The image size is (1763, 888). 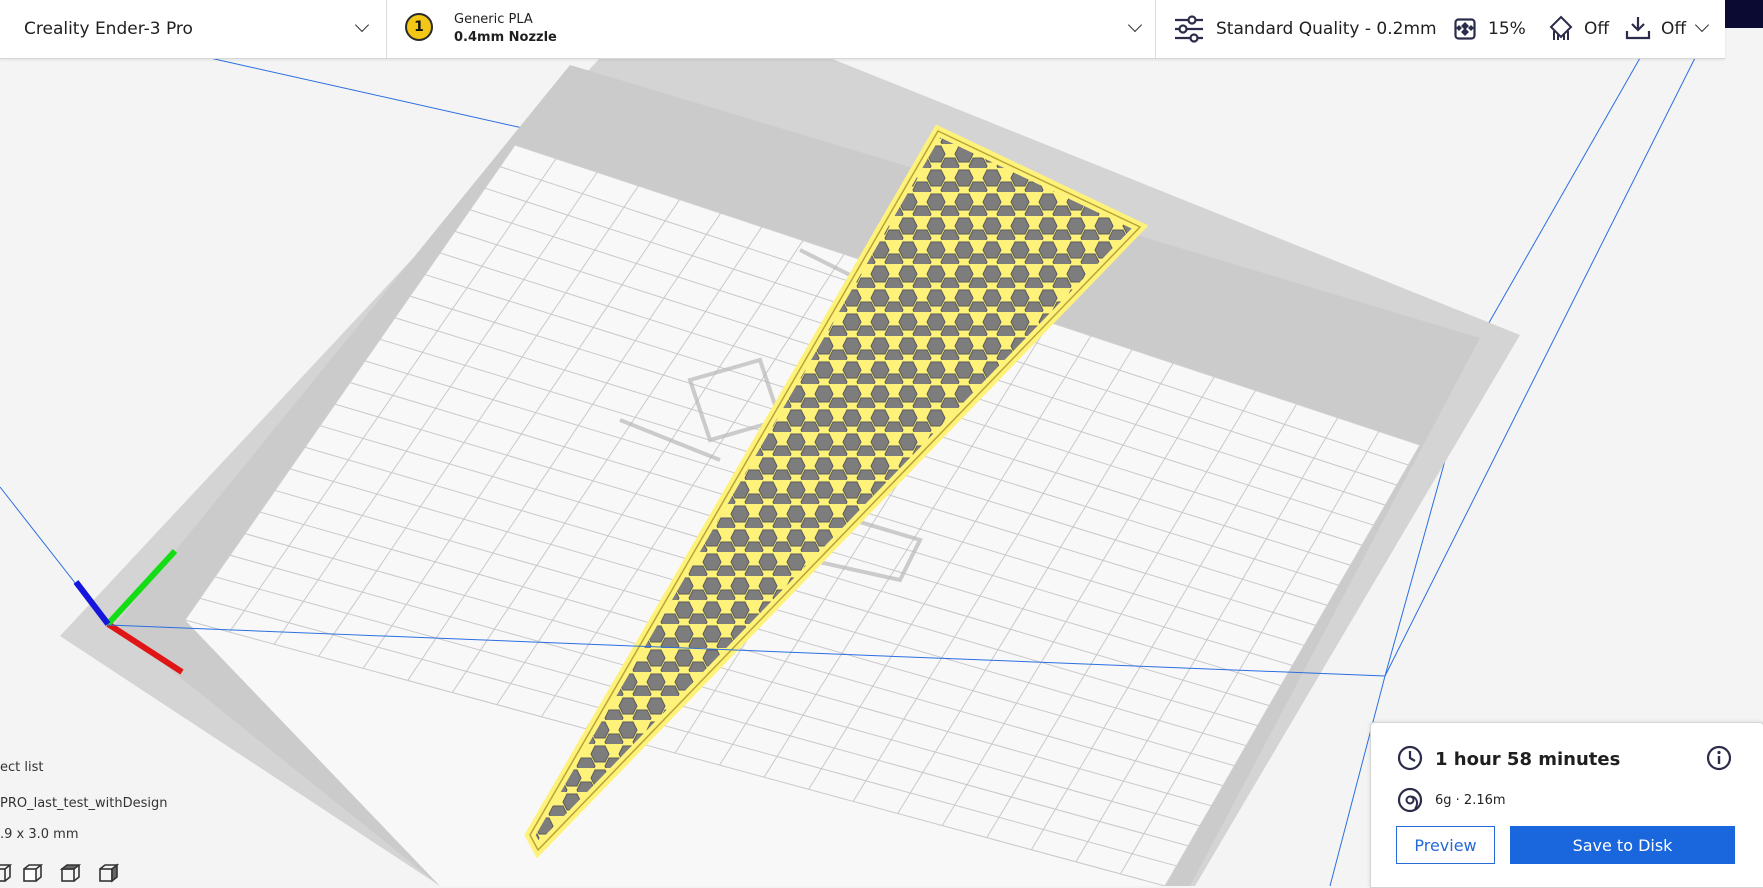 I want to click on object-dimensions: .9 x 3.0 mm, so click(x=39, y=834).